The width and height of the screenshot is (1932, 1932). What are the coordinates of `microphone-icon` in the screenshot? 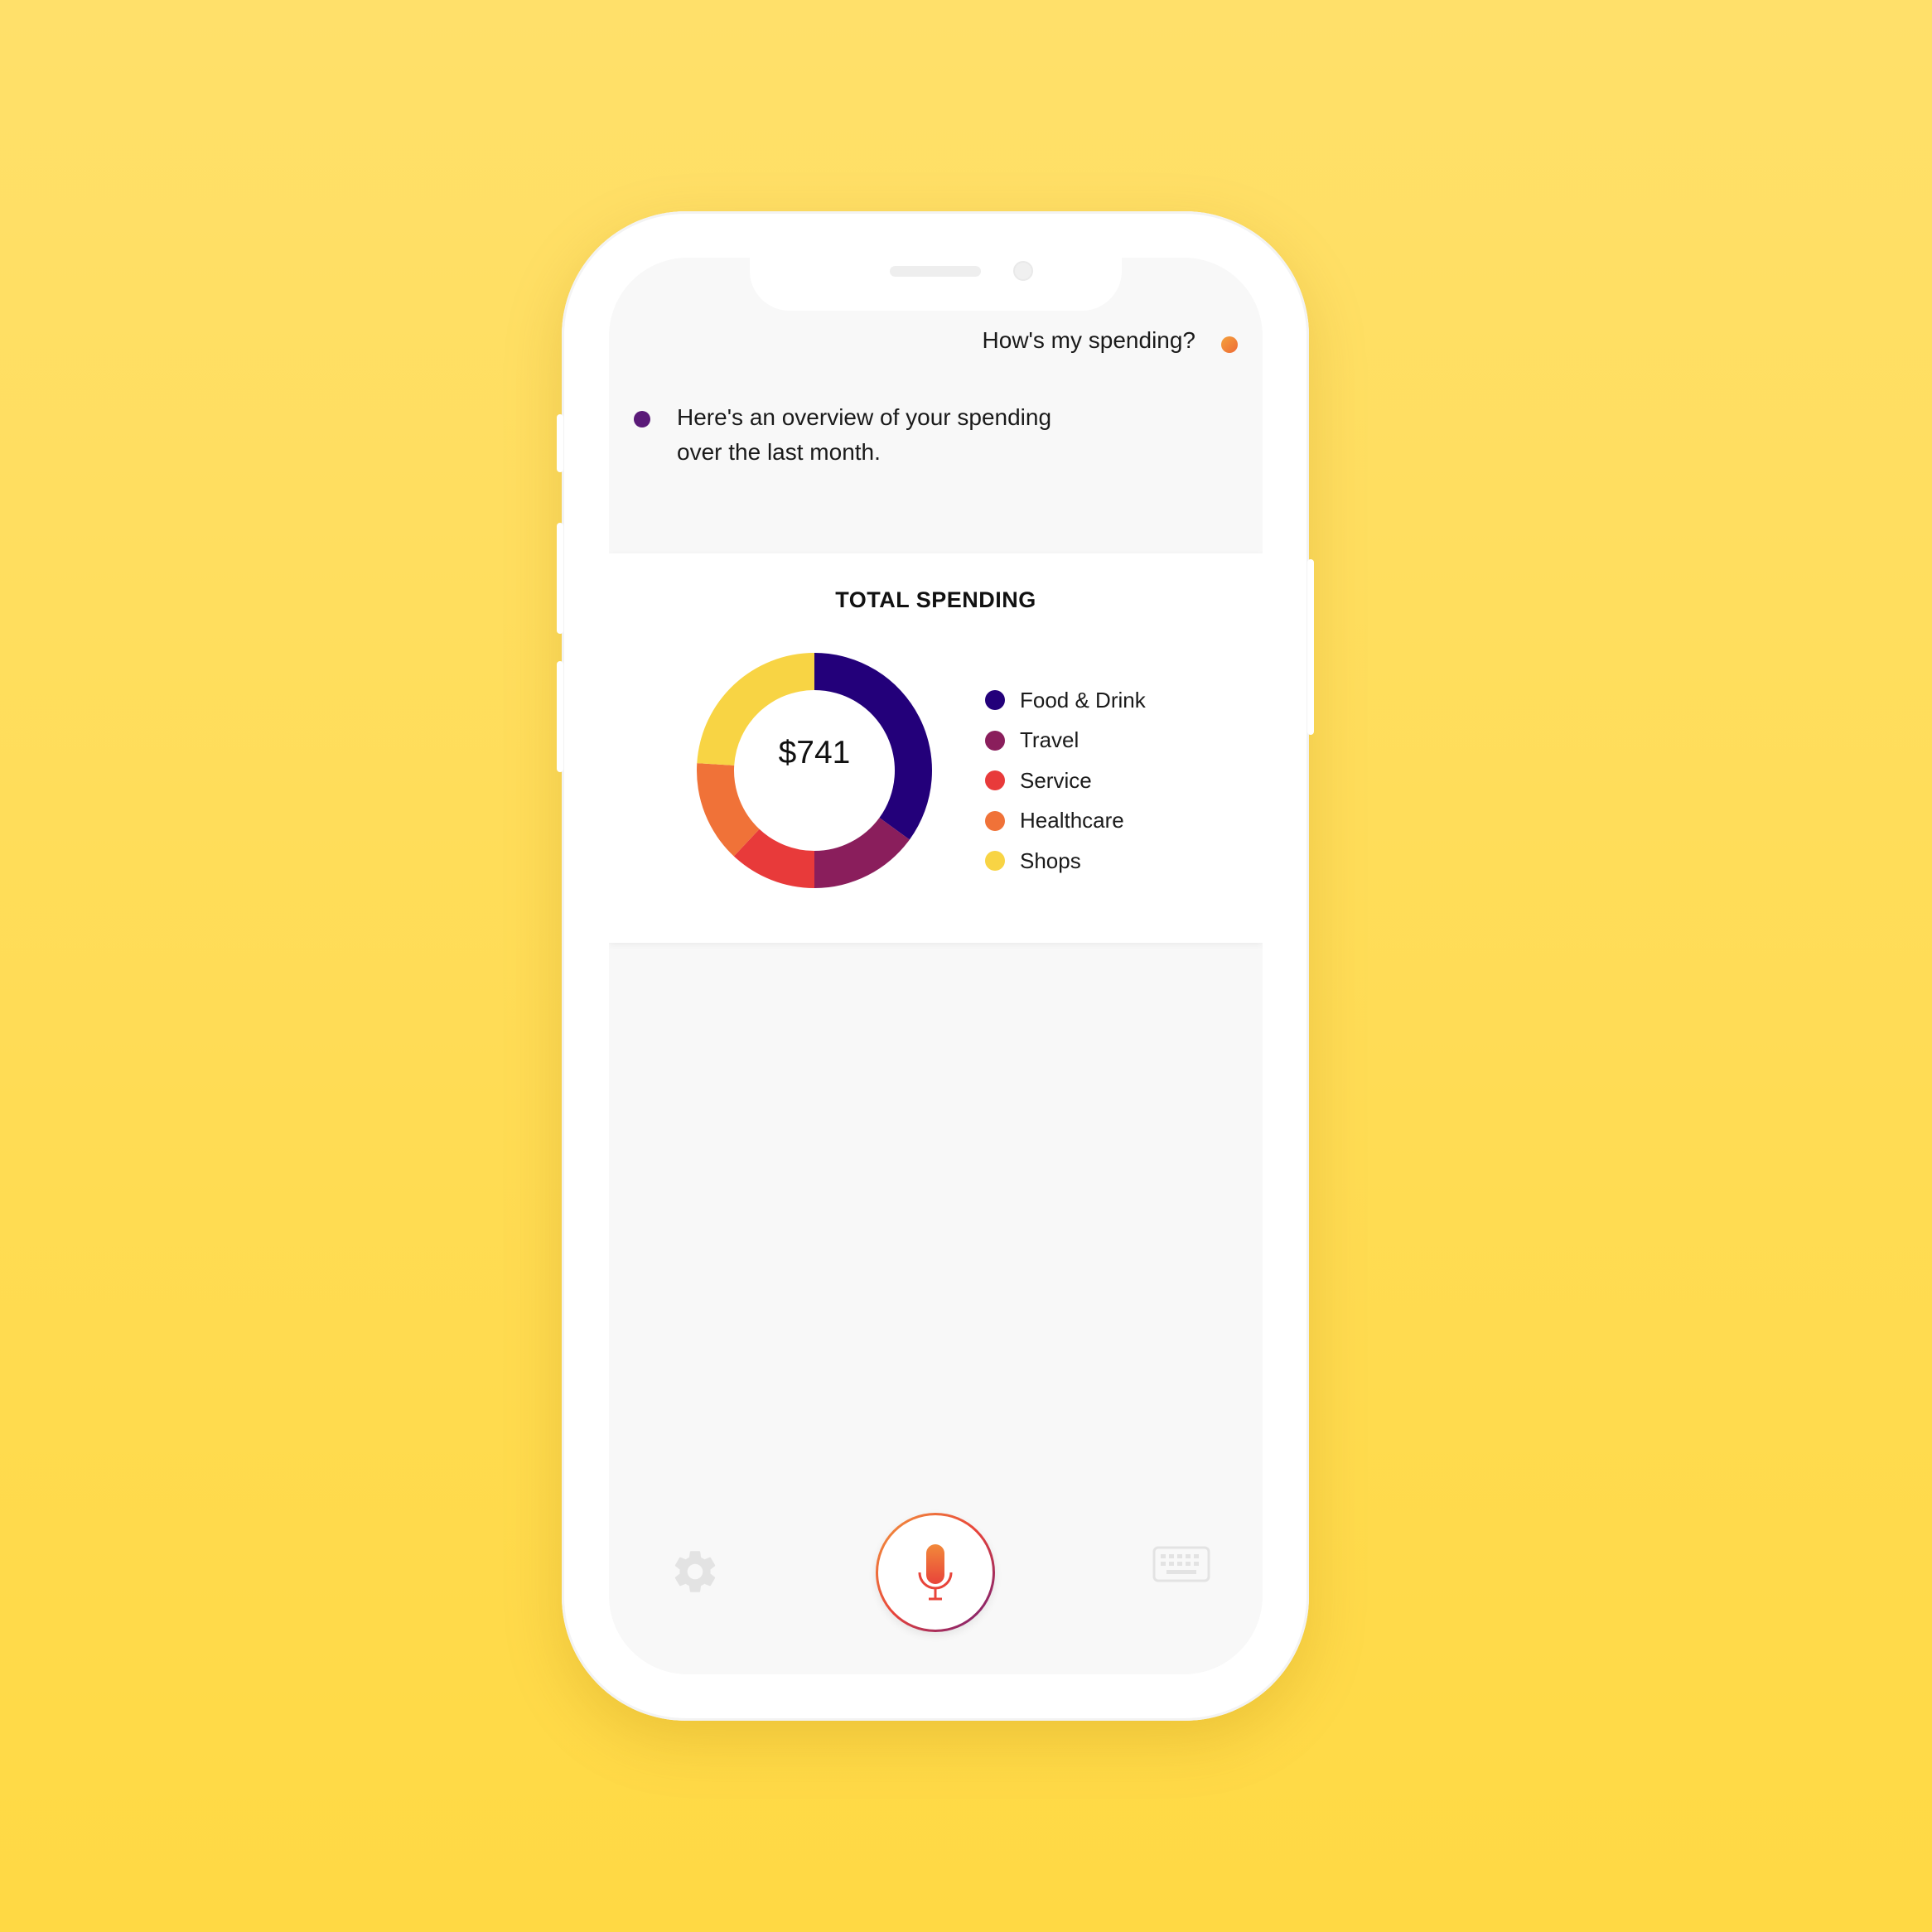 It's located at (936, 1573).